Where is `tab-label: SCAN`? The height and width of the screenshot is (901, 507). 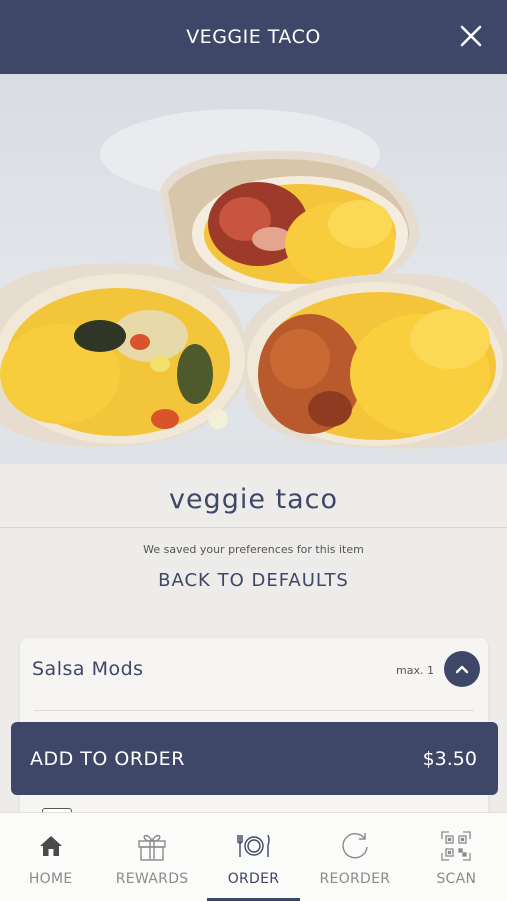 tab-label: SCAN is located at coordinates (456, 879).